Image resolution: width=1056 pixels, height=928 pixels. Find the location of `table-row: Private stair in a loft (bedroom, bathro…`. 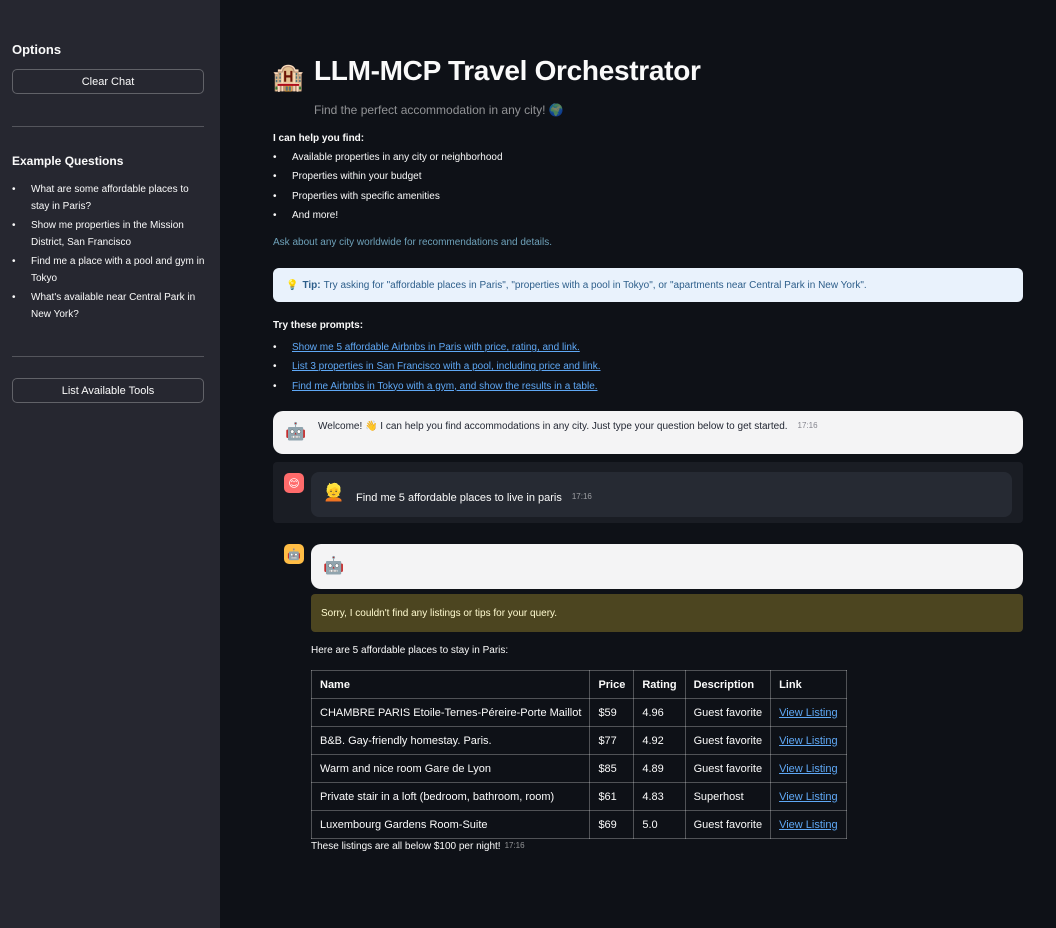

table-row: Private stair in a loft (bedroom, bathro… is located at coordinates (578, 796).